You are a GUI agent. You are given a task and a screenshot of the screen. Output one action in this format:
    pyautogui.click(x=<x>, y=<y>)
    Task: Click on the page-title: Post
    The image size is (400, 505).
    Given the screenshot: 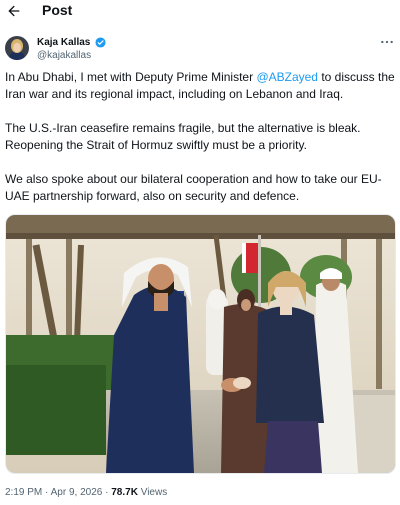 What is the action you would take?
    pyautogui.click(x=57, y=10)
    